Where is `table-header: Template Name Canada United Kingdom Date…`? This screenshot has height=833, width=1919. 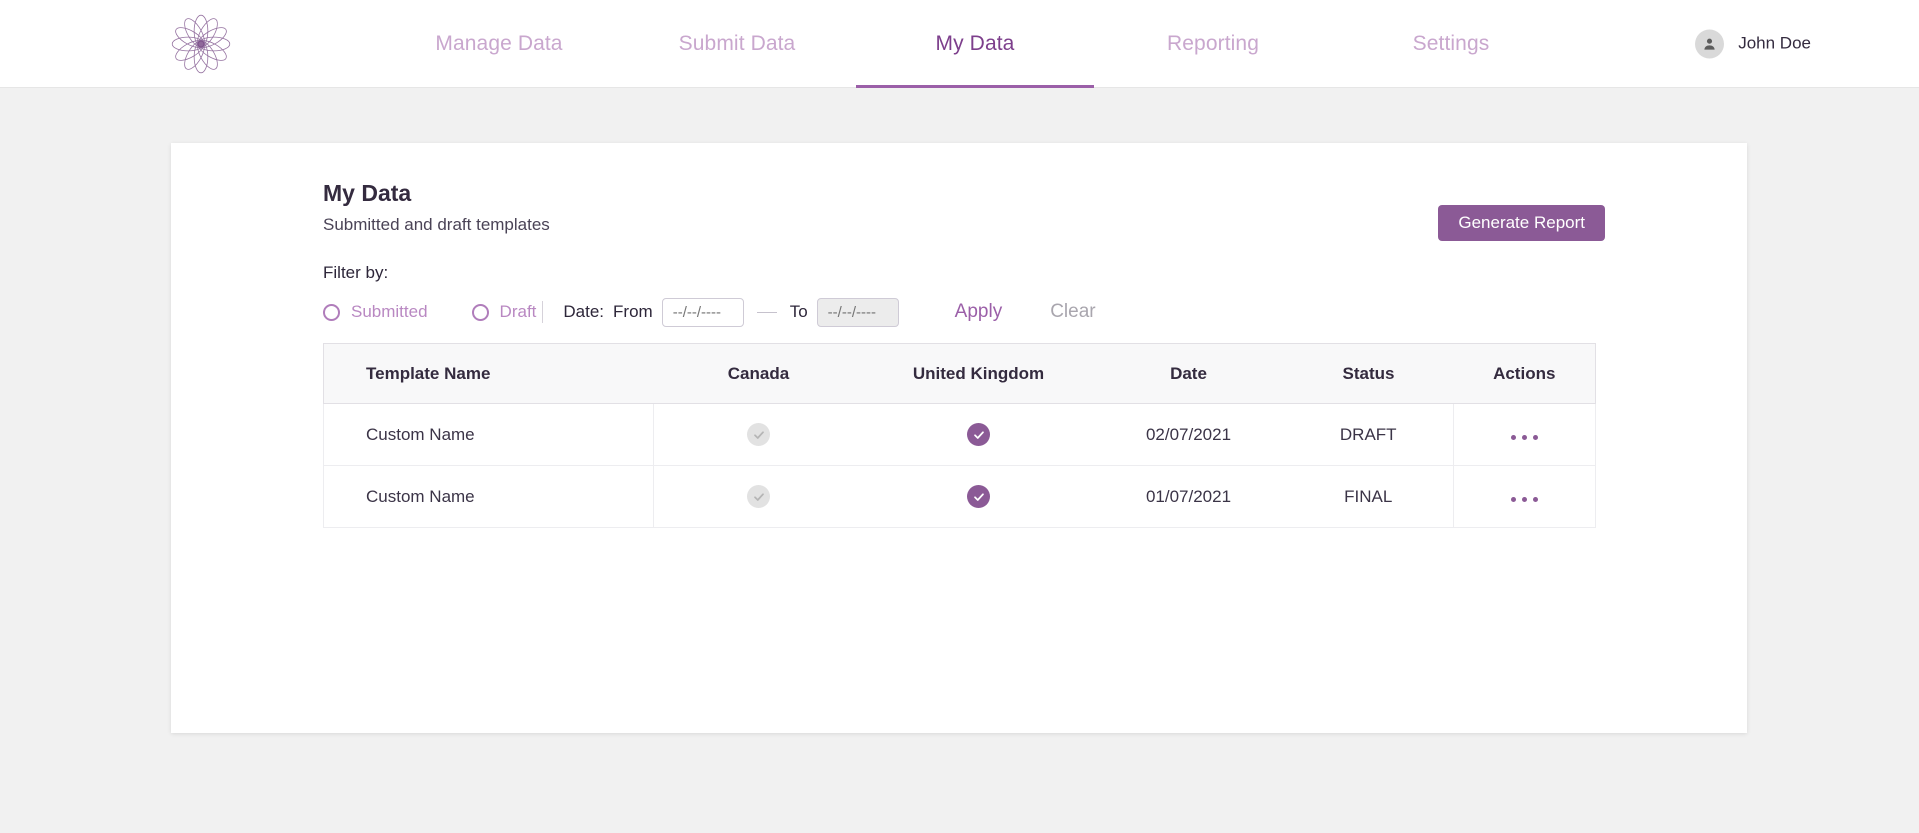 table-header: Template Name Canada United Kingdom Date… is located at coordinates (959, 373).